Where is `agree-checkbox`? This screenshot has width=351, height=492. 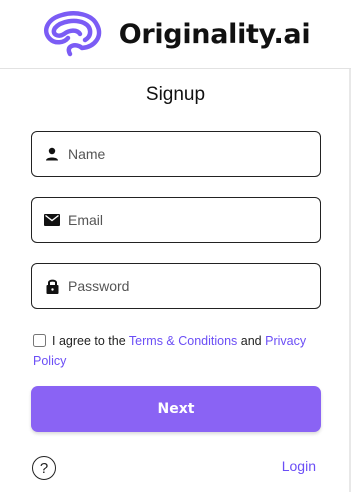
agree-checkbox is located at coordinates (39, 340).